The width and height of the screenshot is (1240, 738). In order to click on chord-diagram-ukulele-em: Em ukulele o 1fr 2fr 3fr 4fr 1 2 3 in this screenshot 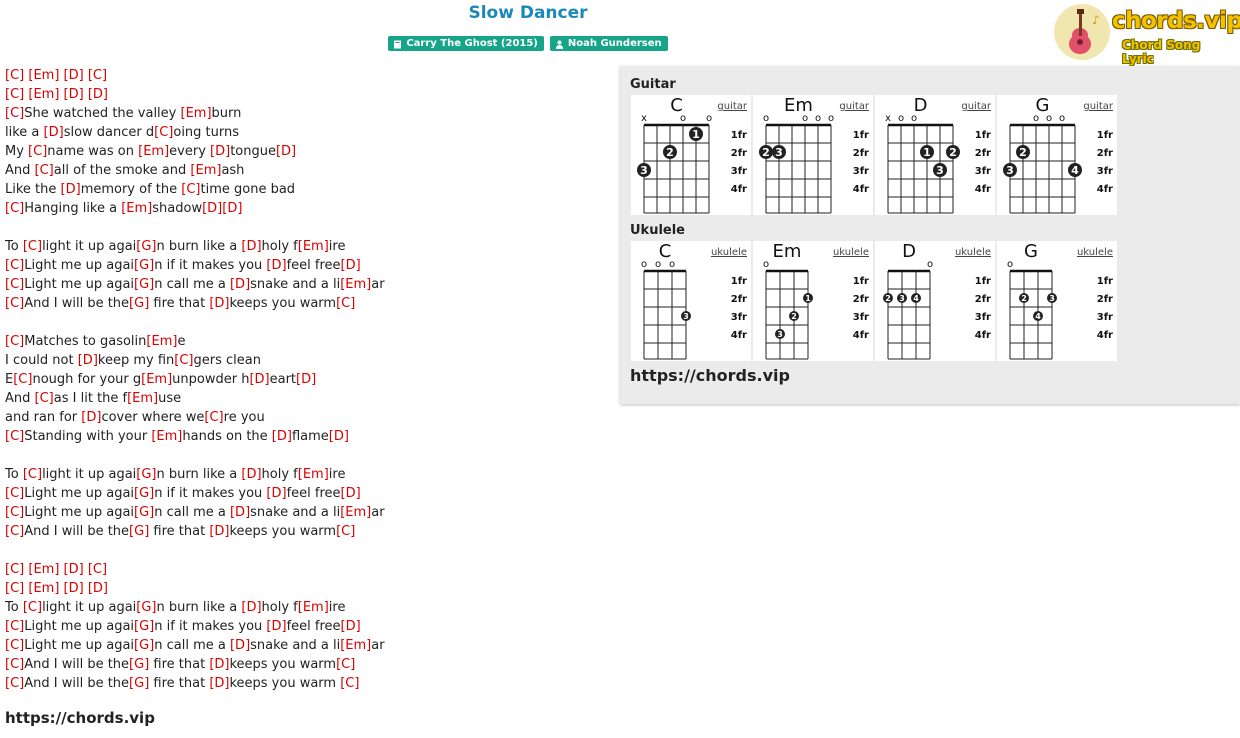, I will do `click(813, 301)`.